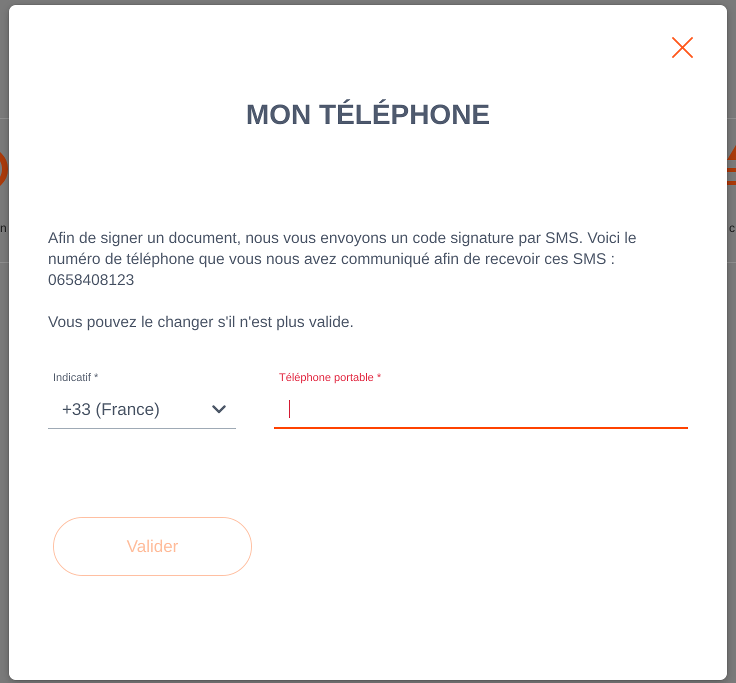 The image size is (736, 683). I want to click on close-button, so click(682, 47).